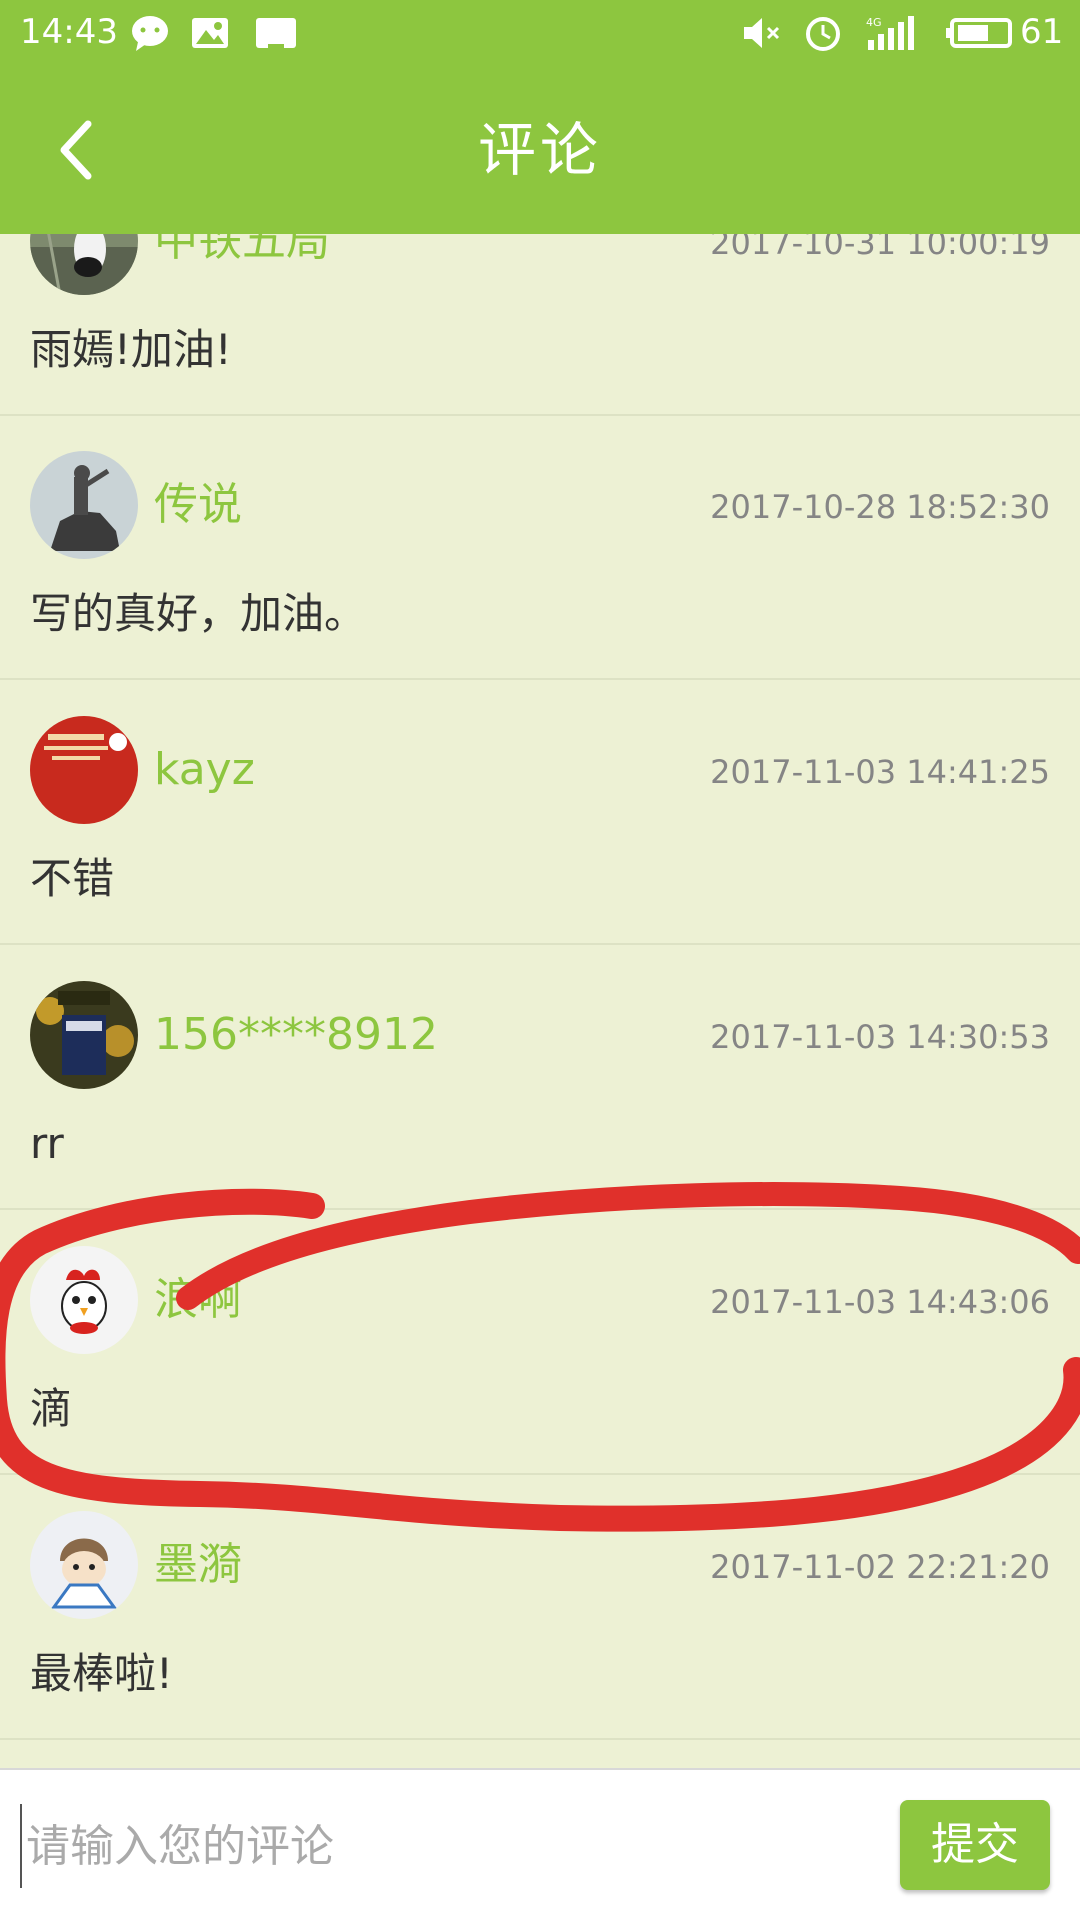  Describe the element at coordinates (101, 1673) in the screenshot. I see `comment-text: 最棒啦!` at that location.